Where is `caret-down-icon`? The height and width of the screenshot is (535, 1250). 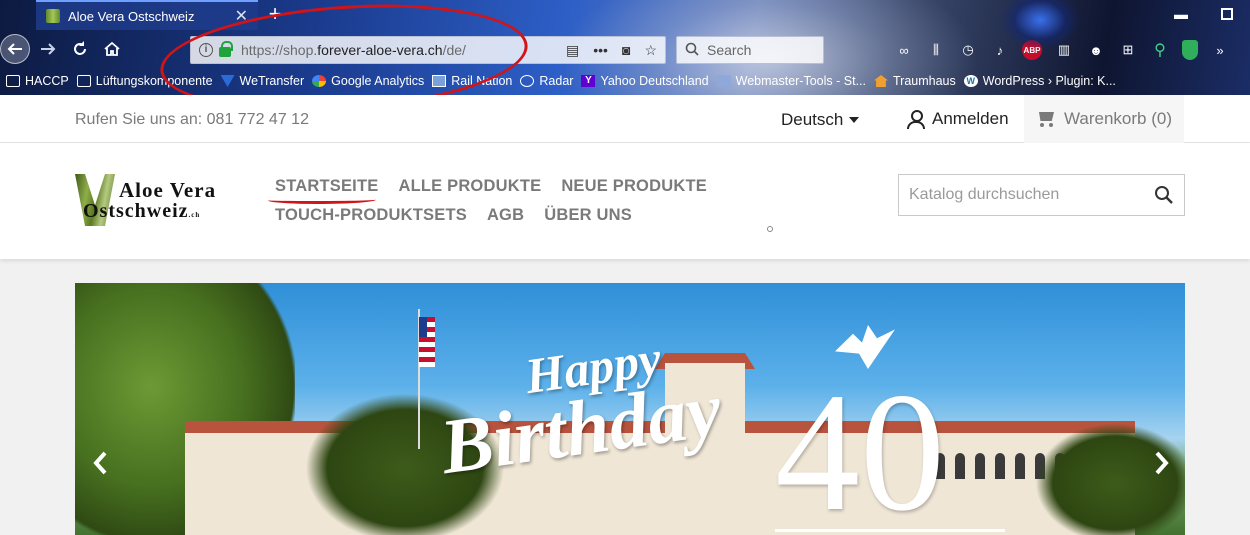 caret-down-icon is located at coordinates (854, 120).